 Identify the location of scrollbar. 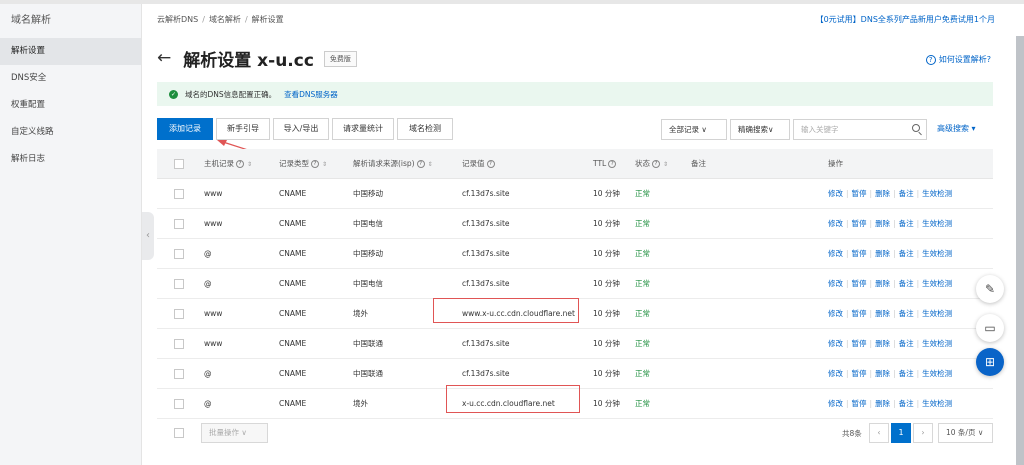
(1020, 250).